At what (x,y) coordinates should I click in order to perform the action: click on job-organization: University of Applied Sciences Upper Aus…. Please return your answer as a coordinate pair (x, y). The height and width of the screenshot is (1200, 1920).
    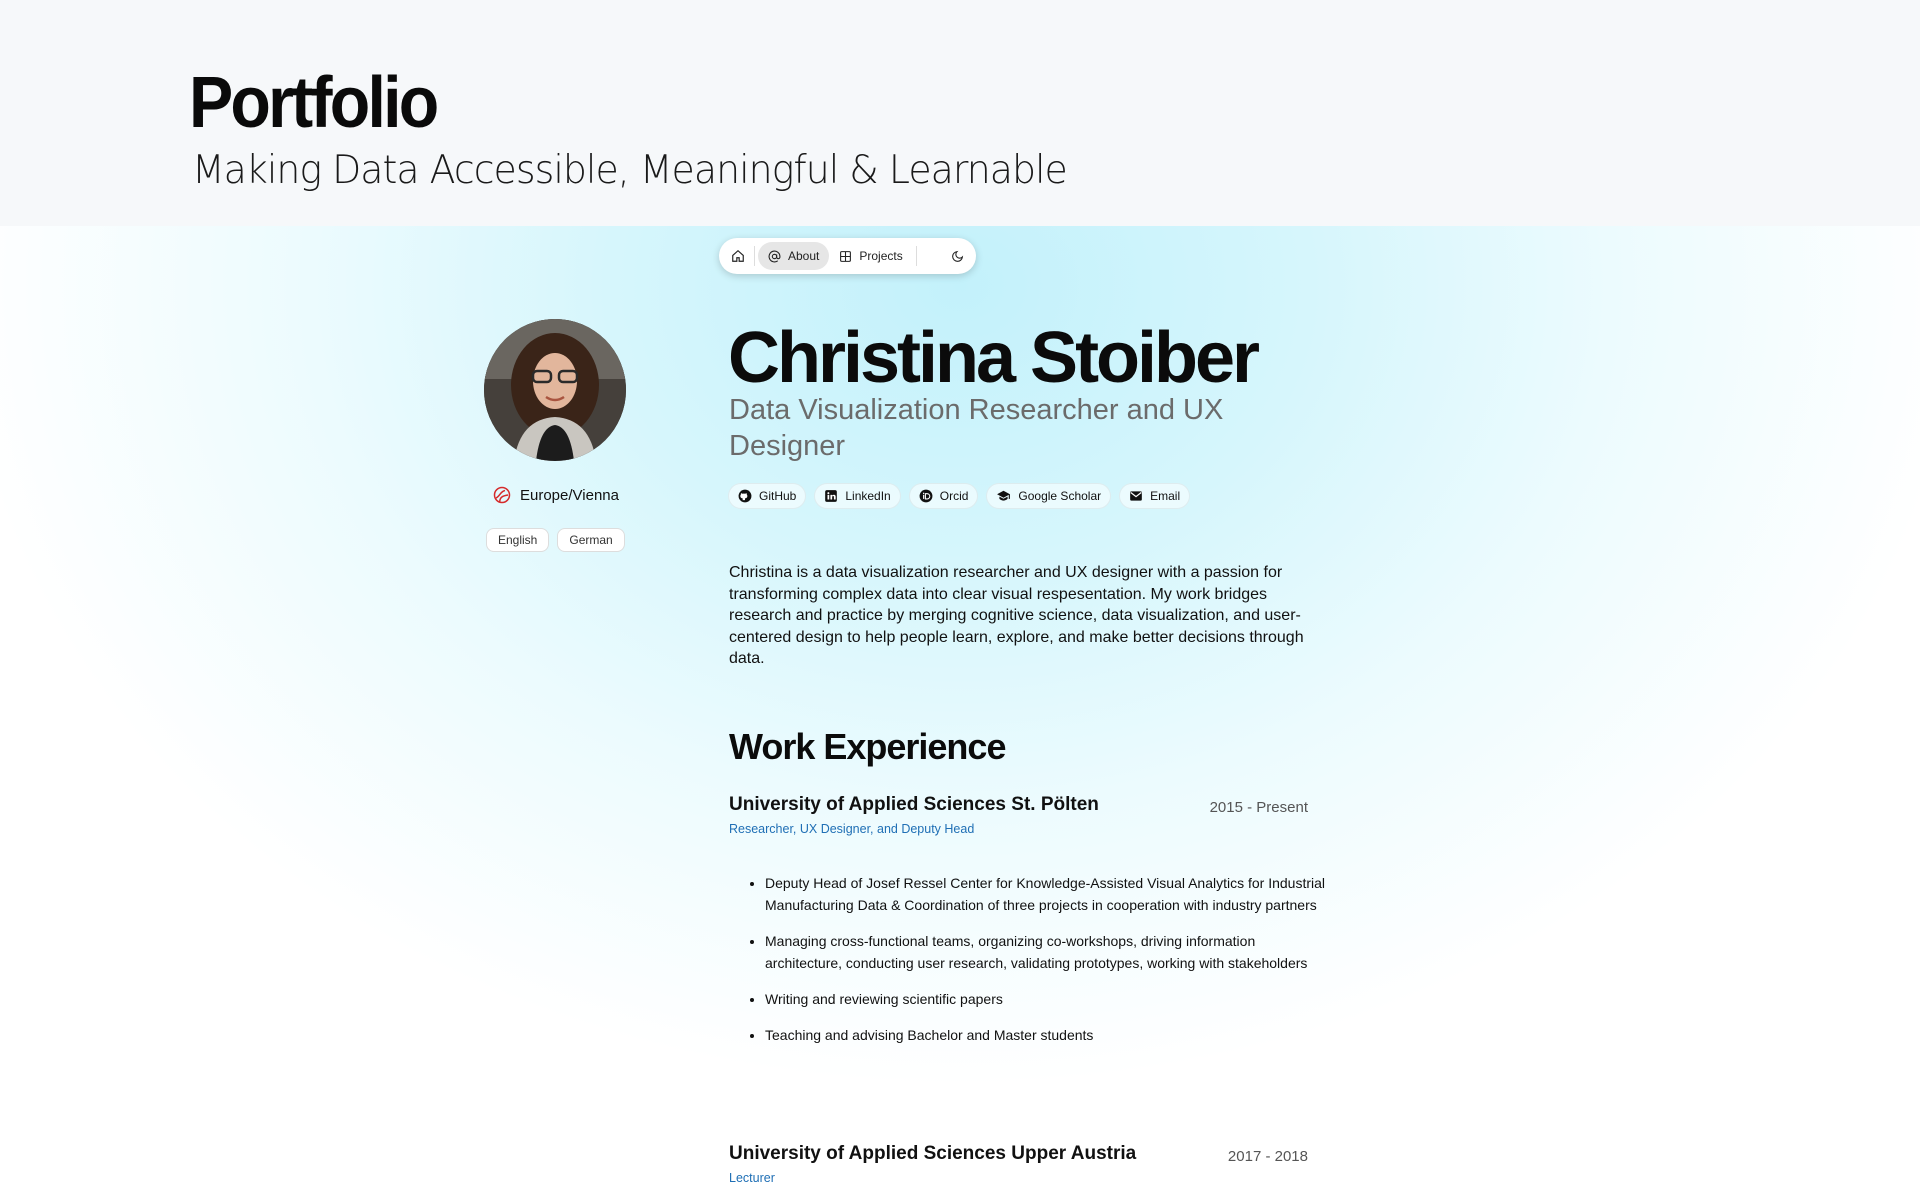
    Looking at the image, I should click on (933, 1153).